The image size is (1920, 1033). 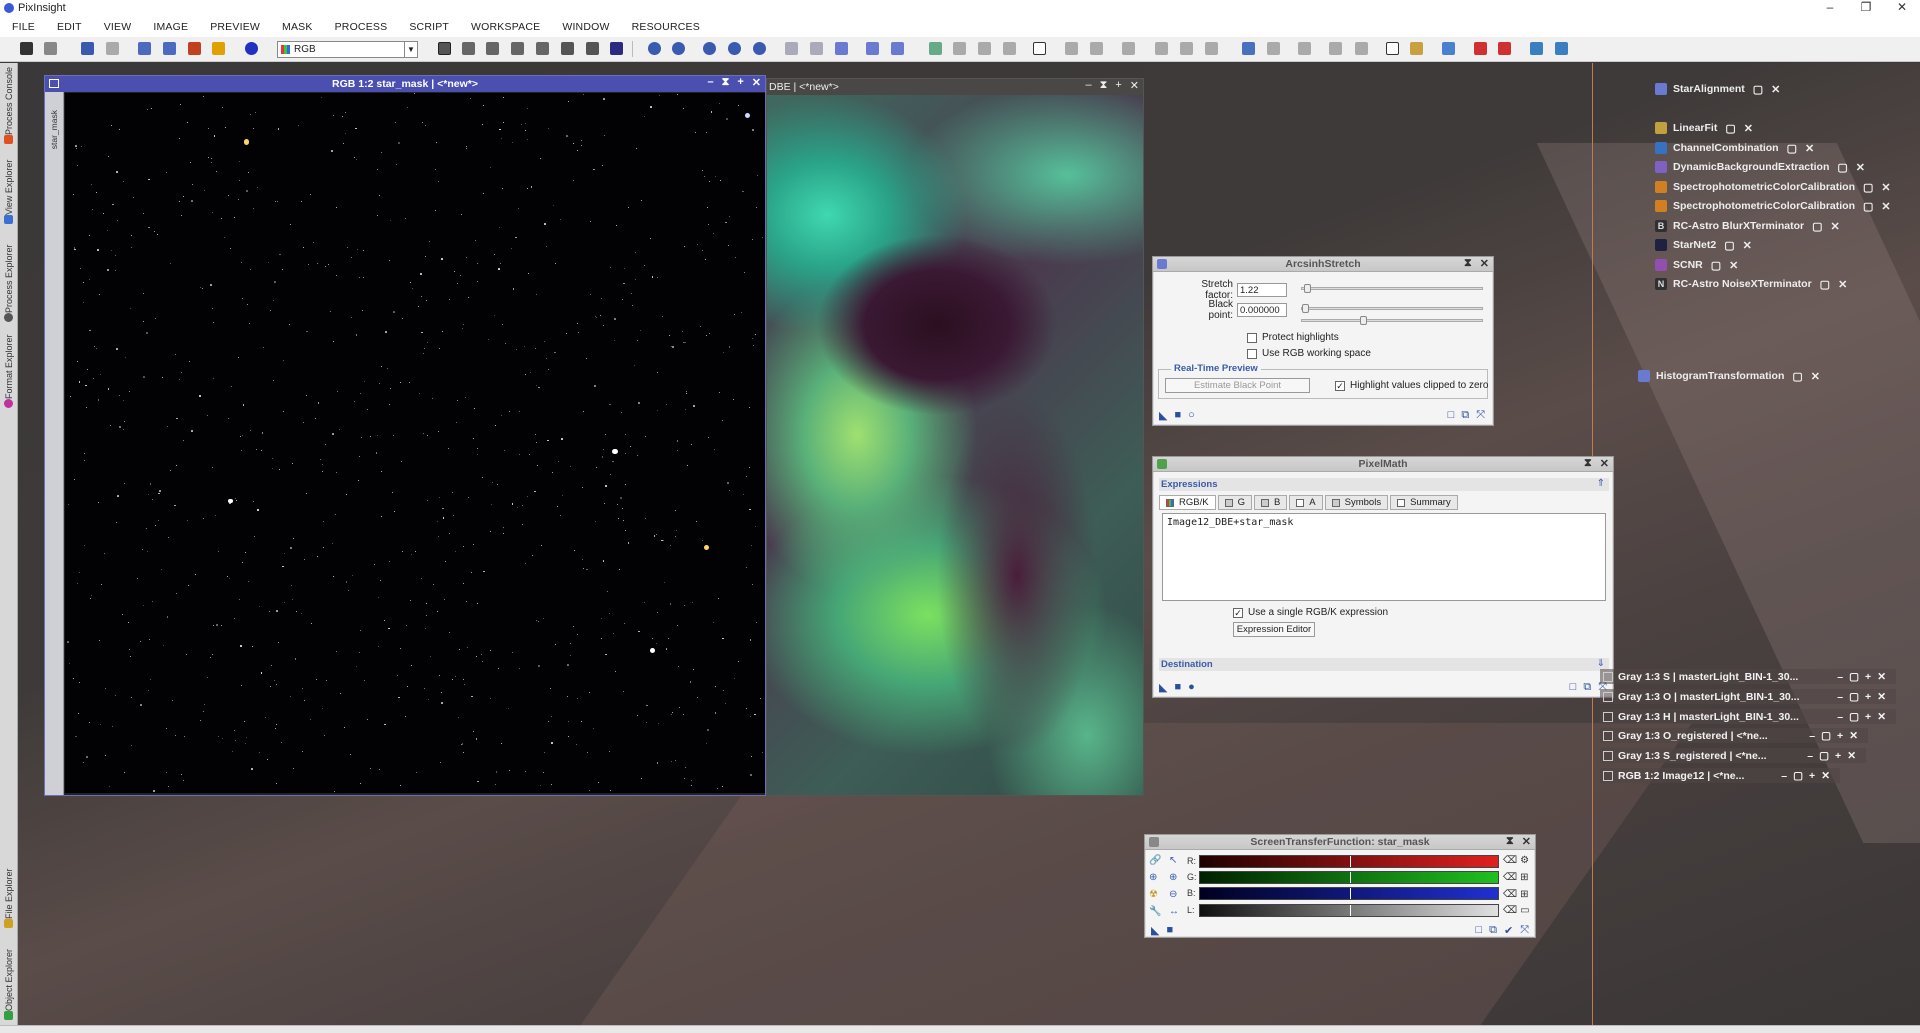 What do you see at coordinates (710, 82) in the screenshot?
I see `minimize-icon: –` at bounding box center [710, 82].